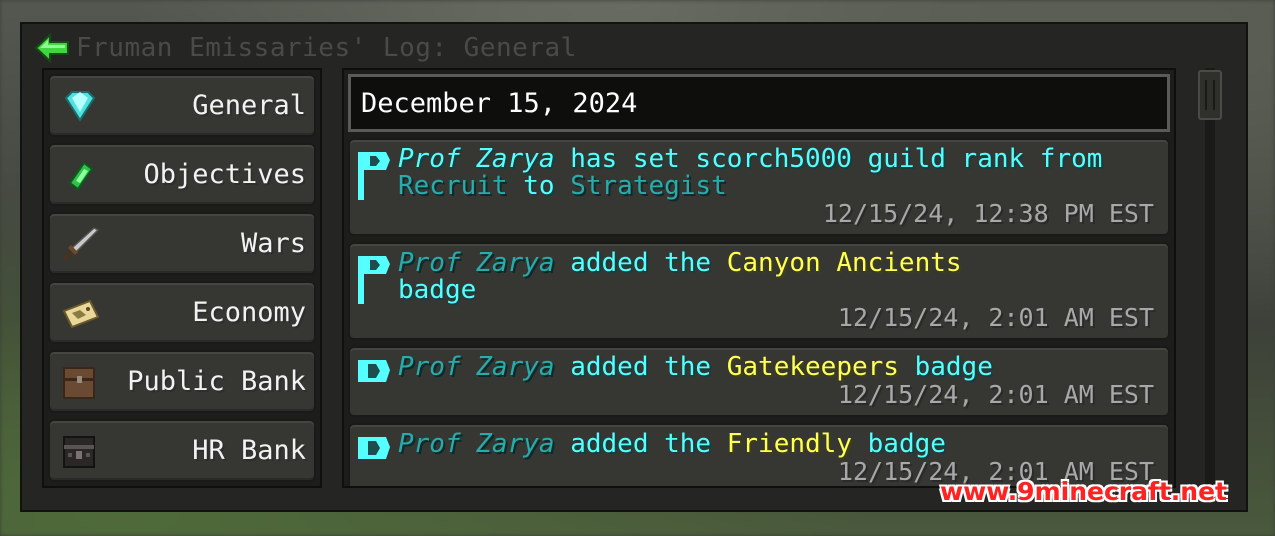  I want to click on sidebar-item-label: General, so click(249, 105).